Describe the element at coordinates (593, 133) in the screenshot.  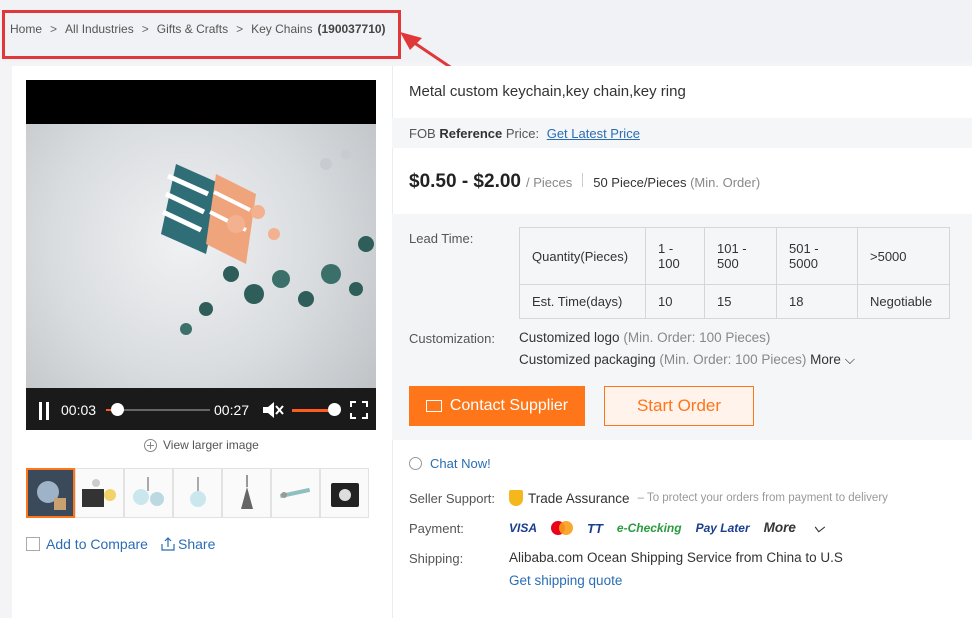
I see `get-latest-price-link: Get Latest Price` at that location.